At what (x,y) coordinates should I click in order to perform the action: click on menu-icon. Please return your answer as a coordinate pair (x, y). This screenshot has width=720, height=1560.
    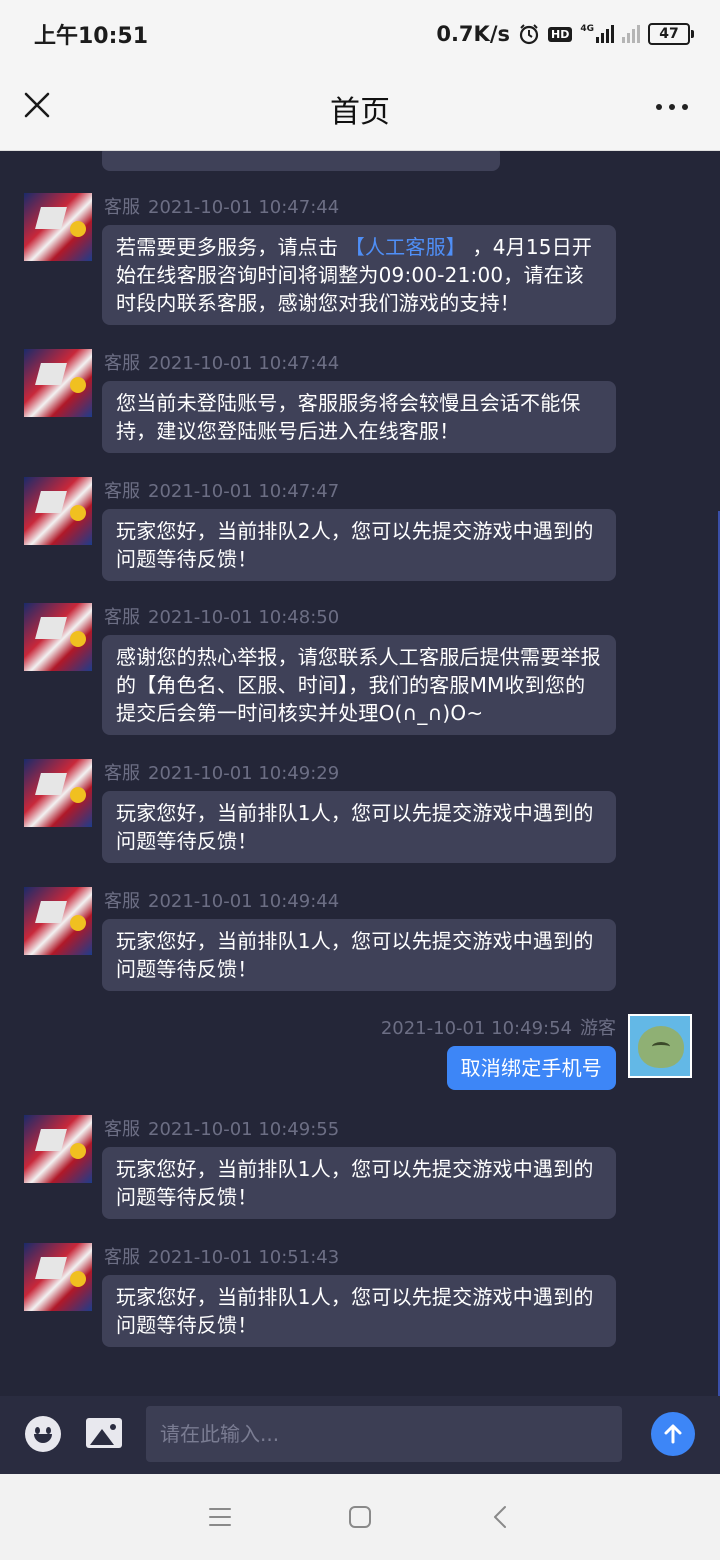
    Looking at the image, I should click on (220, 1517).